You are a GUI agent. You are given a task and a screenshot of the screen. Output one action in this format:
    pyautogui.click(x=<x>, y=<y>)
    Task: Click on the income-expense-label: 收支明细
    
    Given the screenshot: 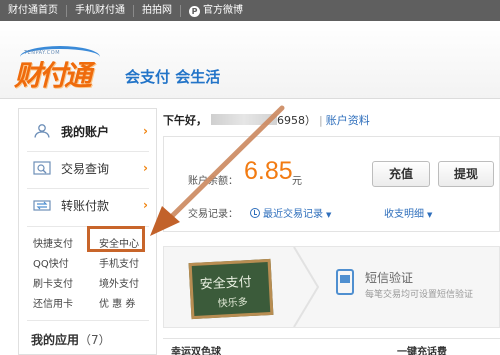 What is the action you would take?
    pyautogui.click(x=404, y=214)
    